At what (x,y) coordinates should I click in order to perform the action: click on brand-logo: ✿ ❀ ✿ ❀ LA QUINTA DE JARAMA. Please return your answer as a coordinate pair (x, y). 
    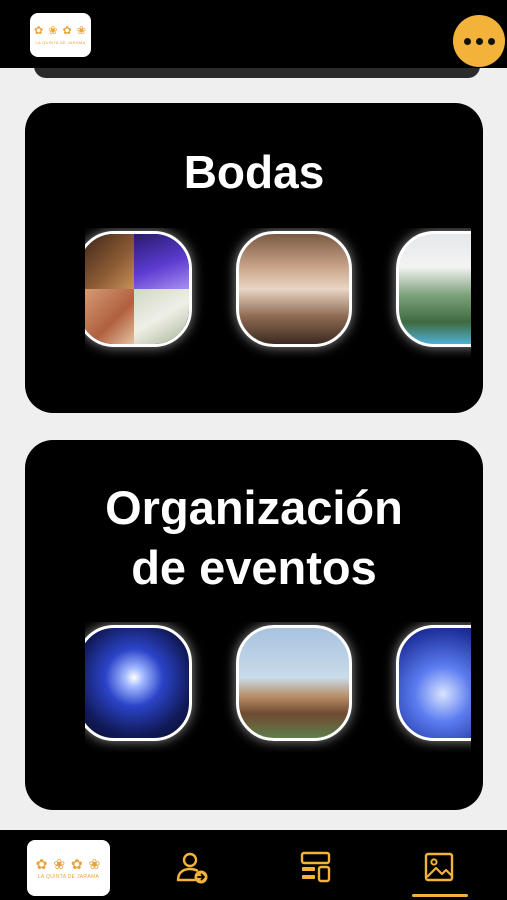
    Looking at the image, I should click on (60, 35).